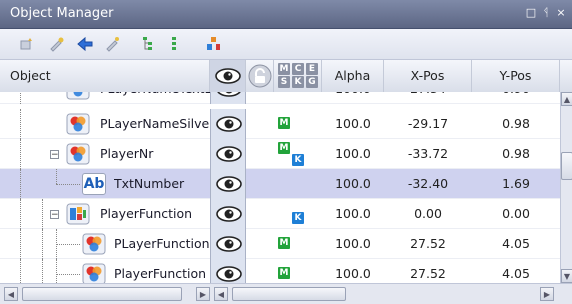 Image resolution: width=572 pixels, height=304 pixels. I want to click on vertical-scroll-thumb, so click(566, 166).